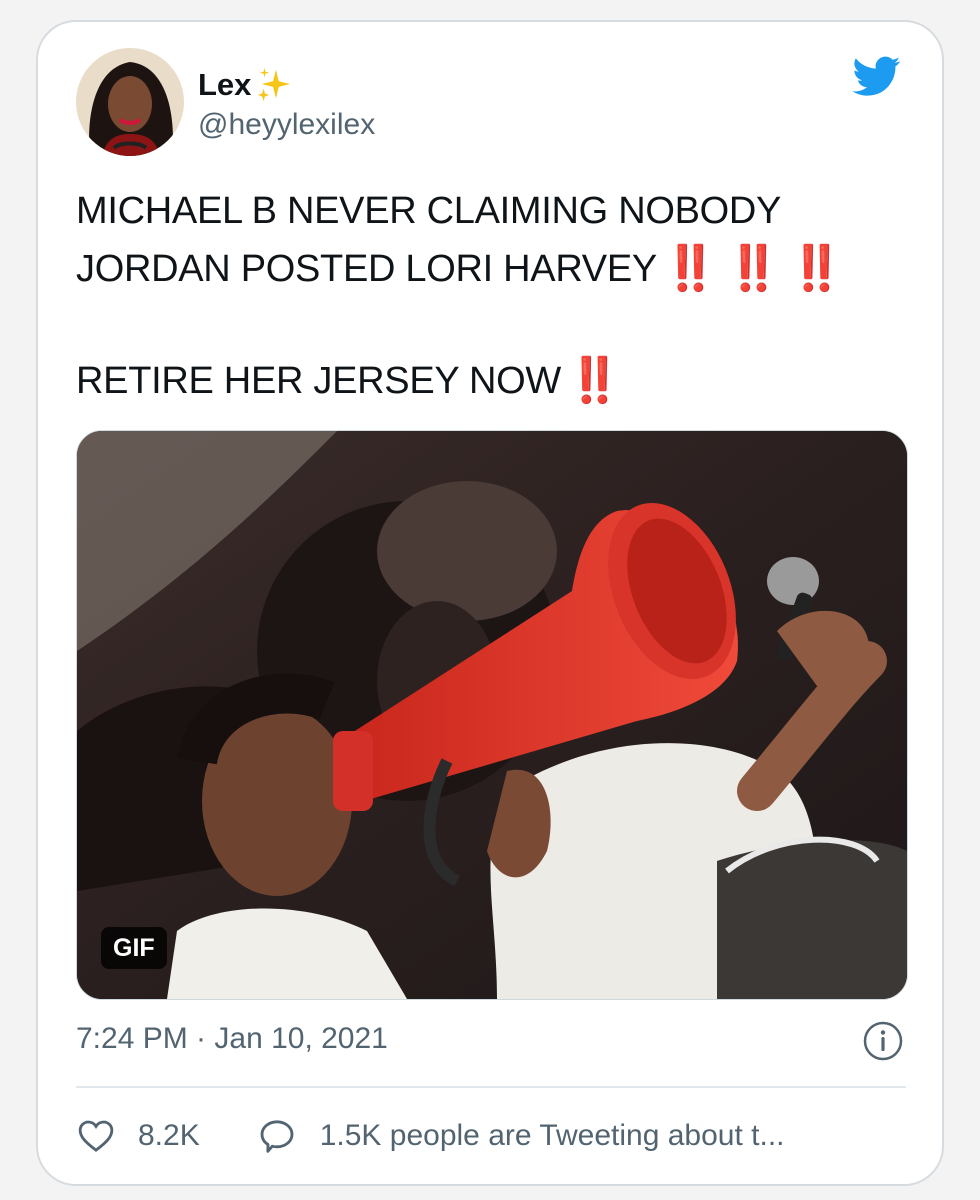  What do you see at coordinates (491, 1087) in the screenshot?
I see `divider` at bounding box center [491, 1087].